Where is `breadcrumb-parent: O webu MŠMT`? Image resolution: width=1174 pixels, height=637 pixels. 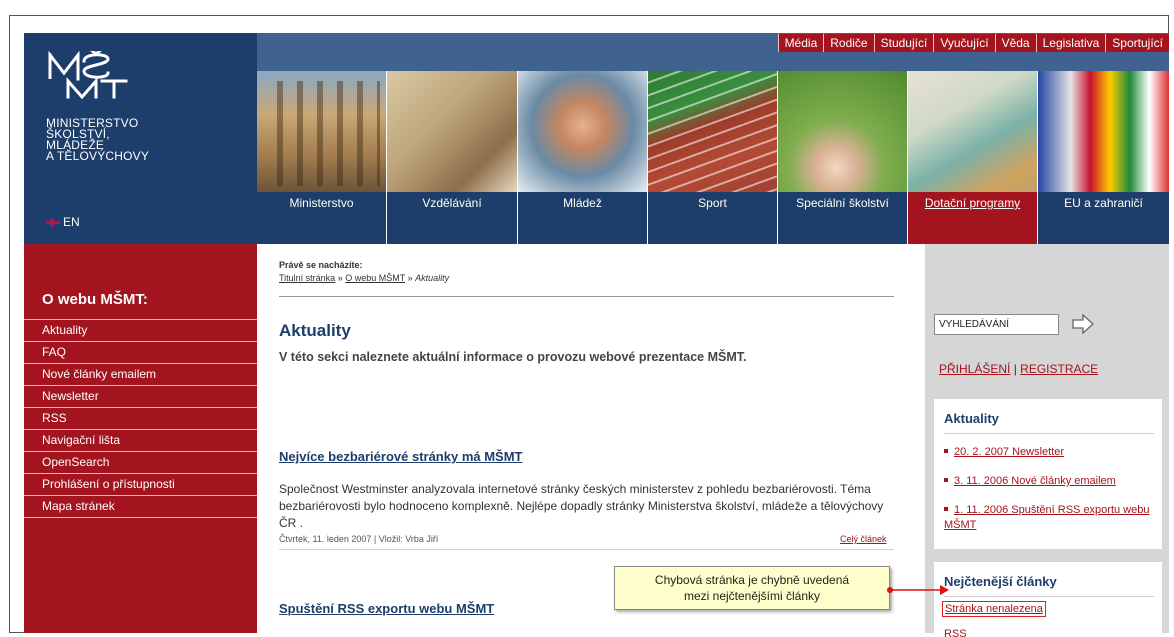 breadcrumb-parent: O webu MŠMT is located at coordinates (375, 278).